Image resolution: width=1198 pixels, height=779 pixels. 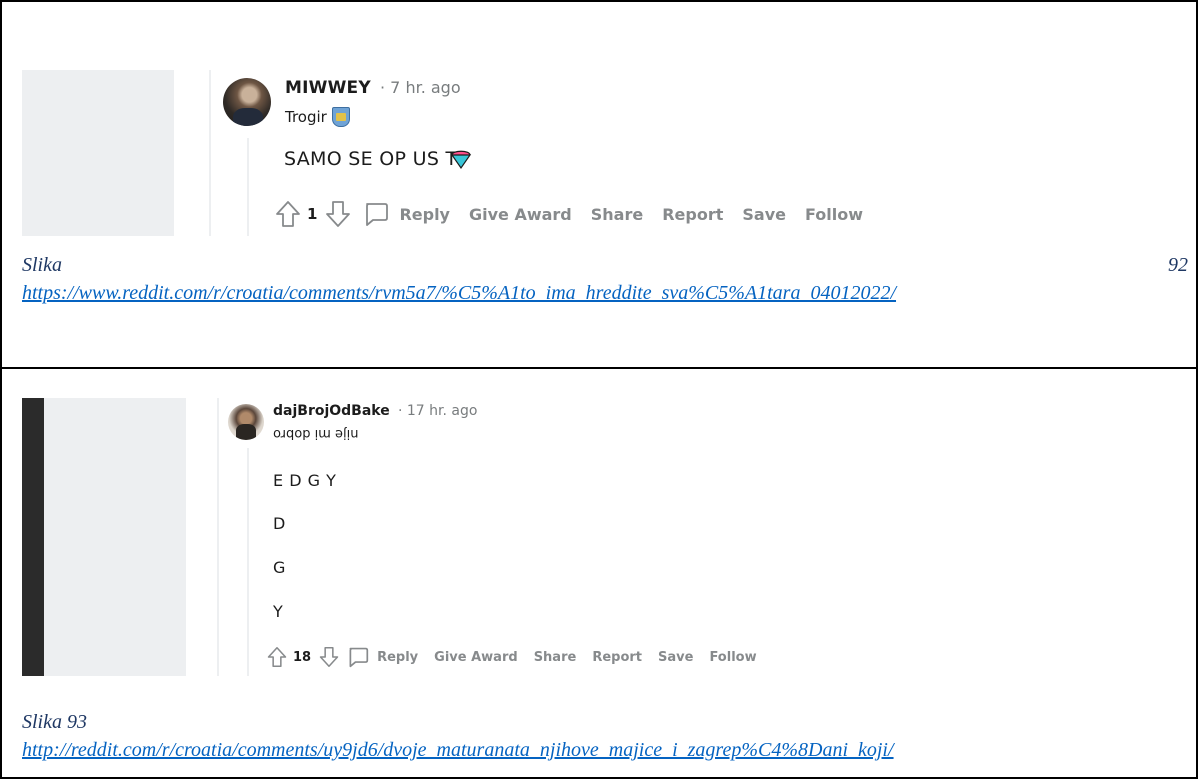 What do you see at coordinates (1178, 265) in the screenshot?
I see `figure-caption-number: 92` at bounding box center [1178, 265].